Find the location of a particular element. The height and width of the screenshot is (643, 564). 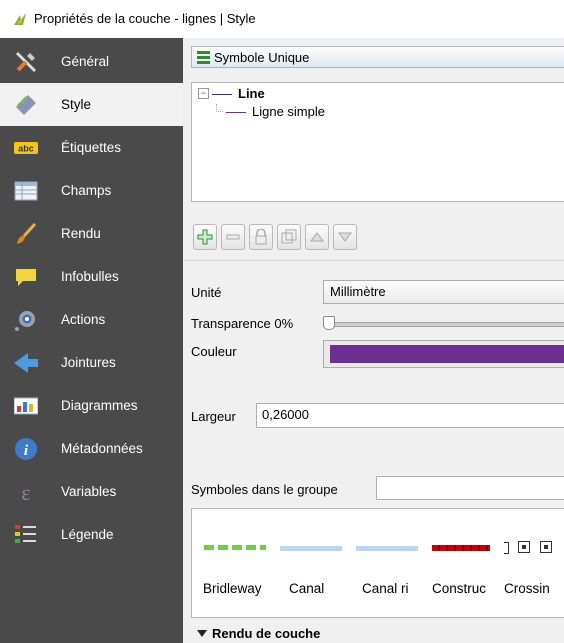

triangle-up-icon is located at coordinates (317, 237).